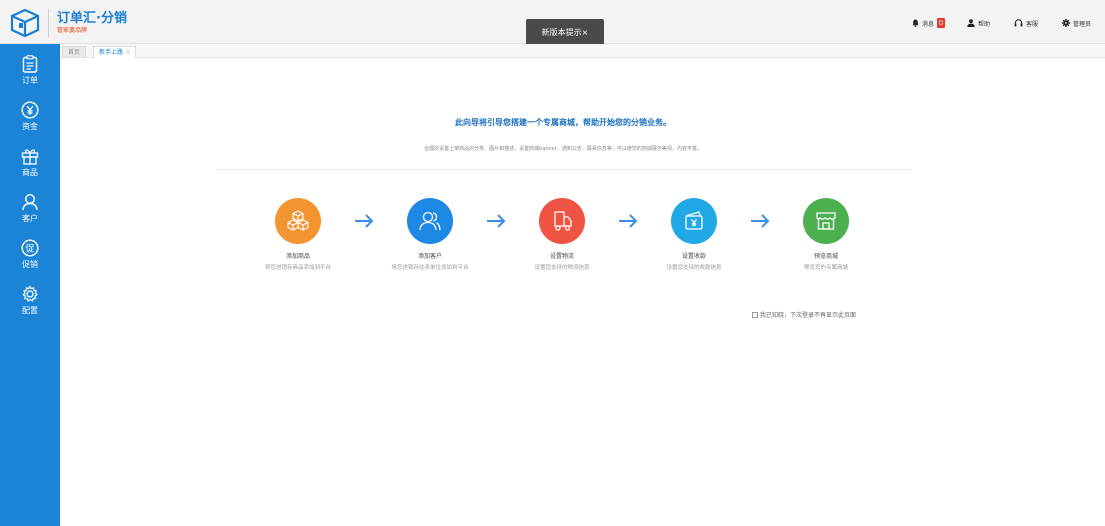  I want to click on sidebar-item-orders: 订单, so click(30, 70).